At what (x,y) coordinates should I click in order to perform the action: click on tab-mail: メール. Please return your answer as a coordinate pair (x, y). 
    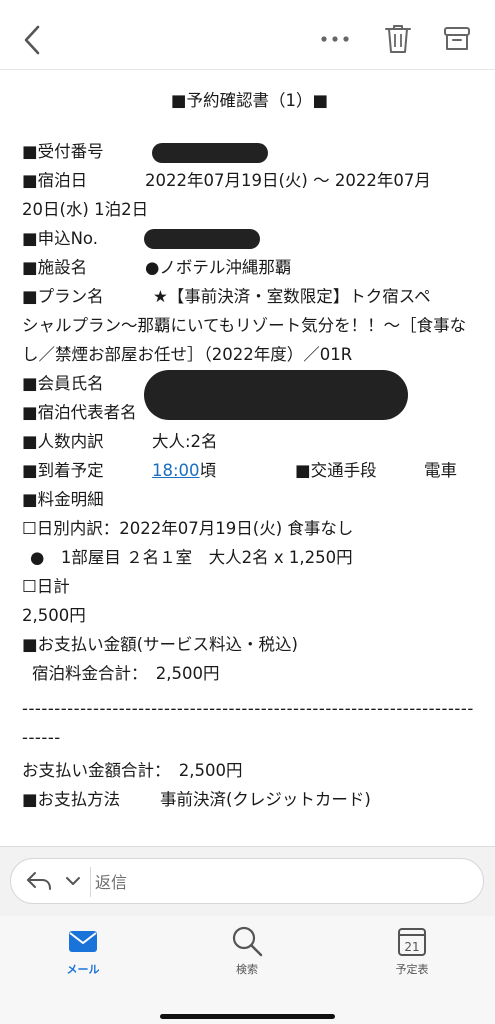
    Looking at the image, I should click on (83, 959).